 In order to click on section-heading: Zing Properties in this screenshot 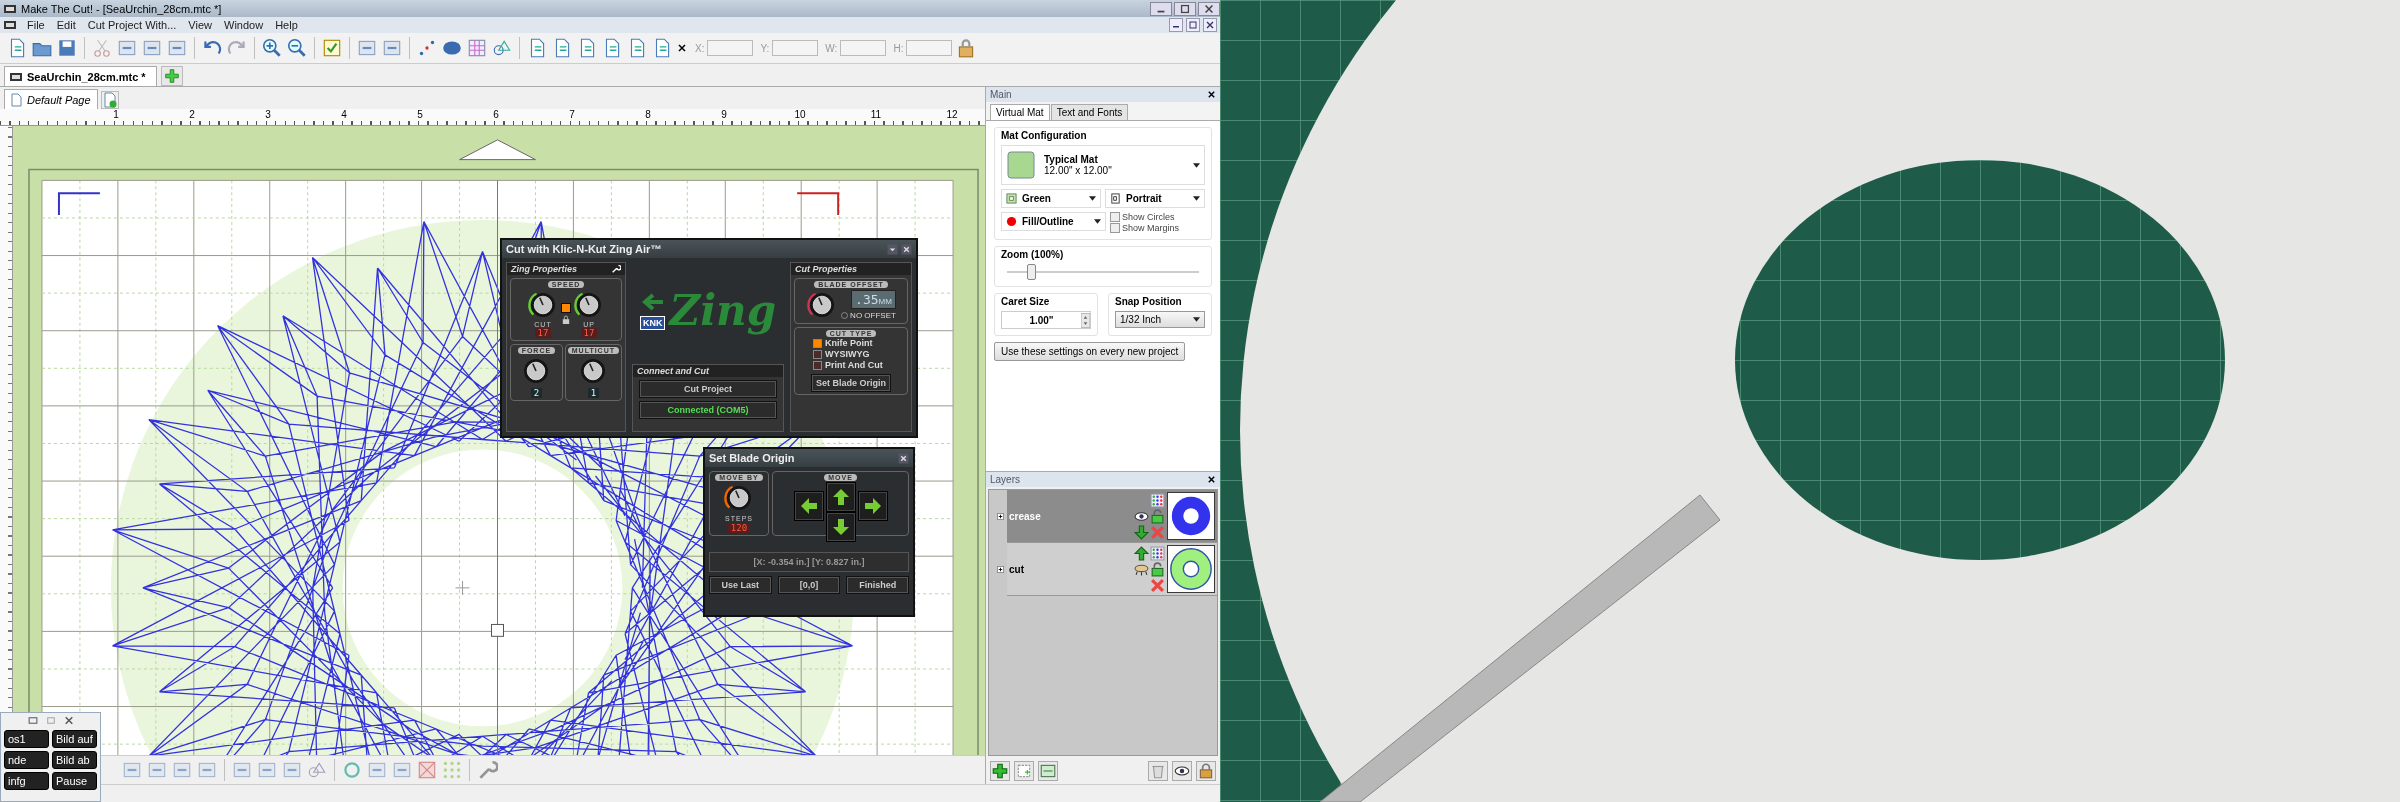, I will do `click(544, 269)`.